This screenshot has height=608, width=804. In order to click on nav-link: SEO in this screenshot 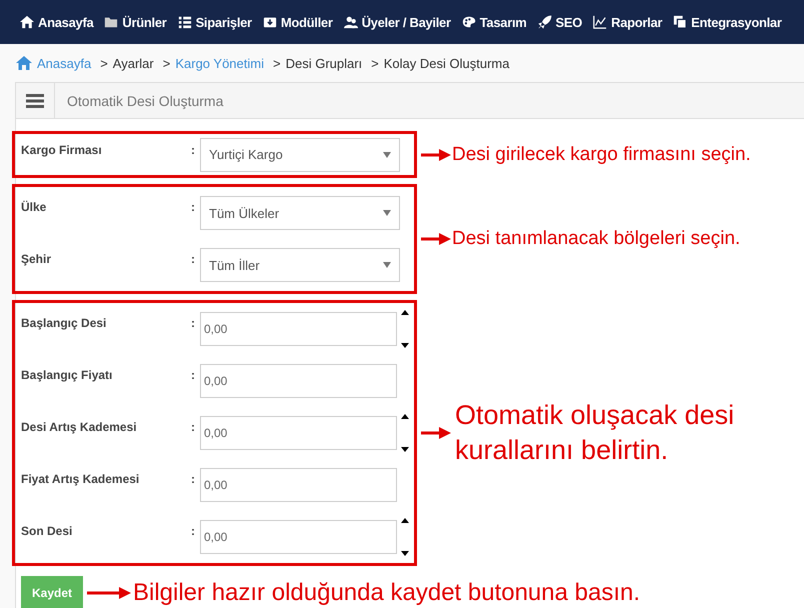, I will do `click(560, 22)`.